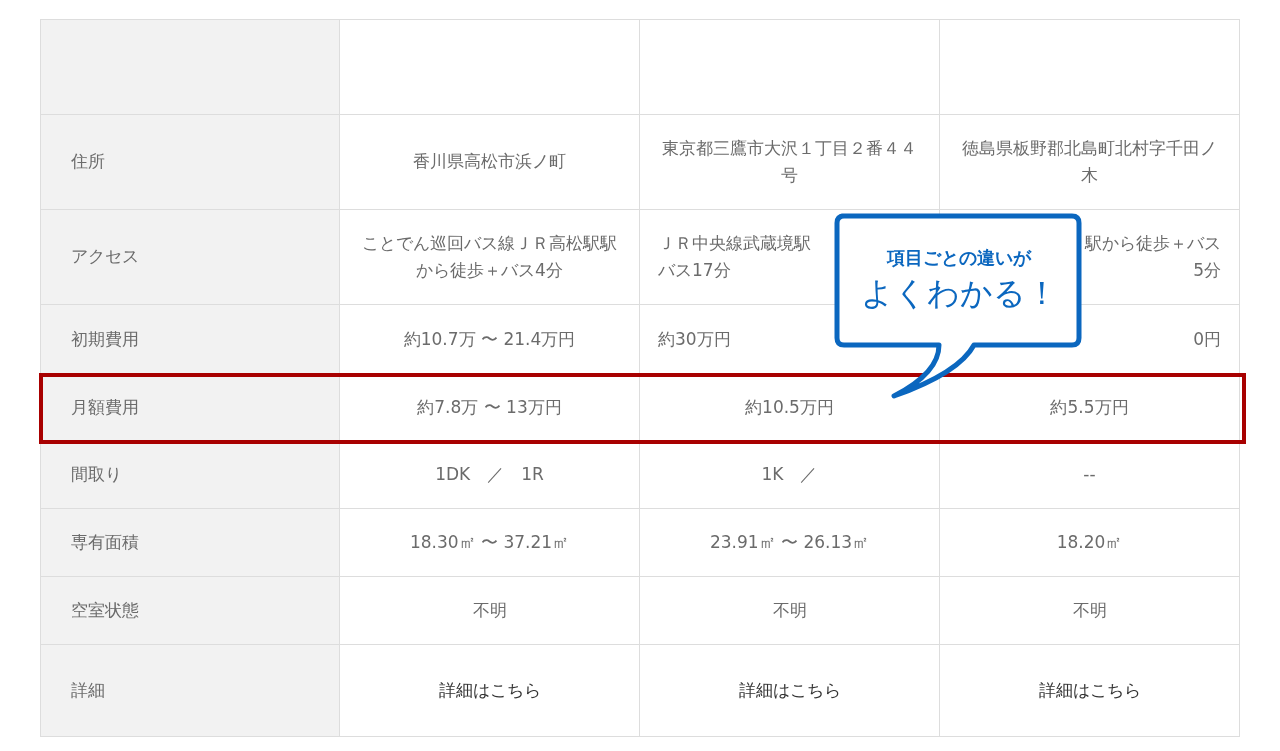 This screenshot has height=751, width=1280. Describe the element at coordinates (789, 408) in the screenshot. I see `table-cell-text: 約10.5万円` at that location.